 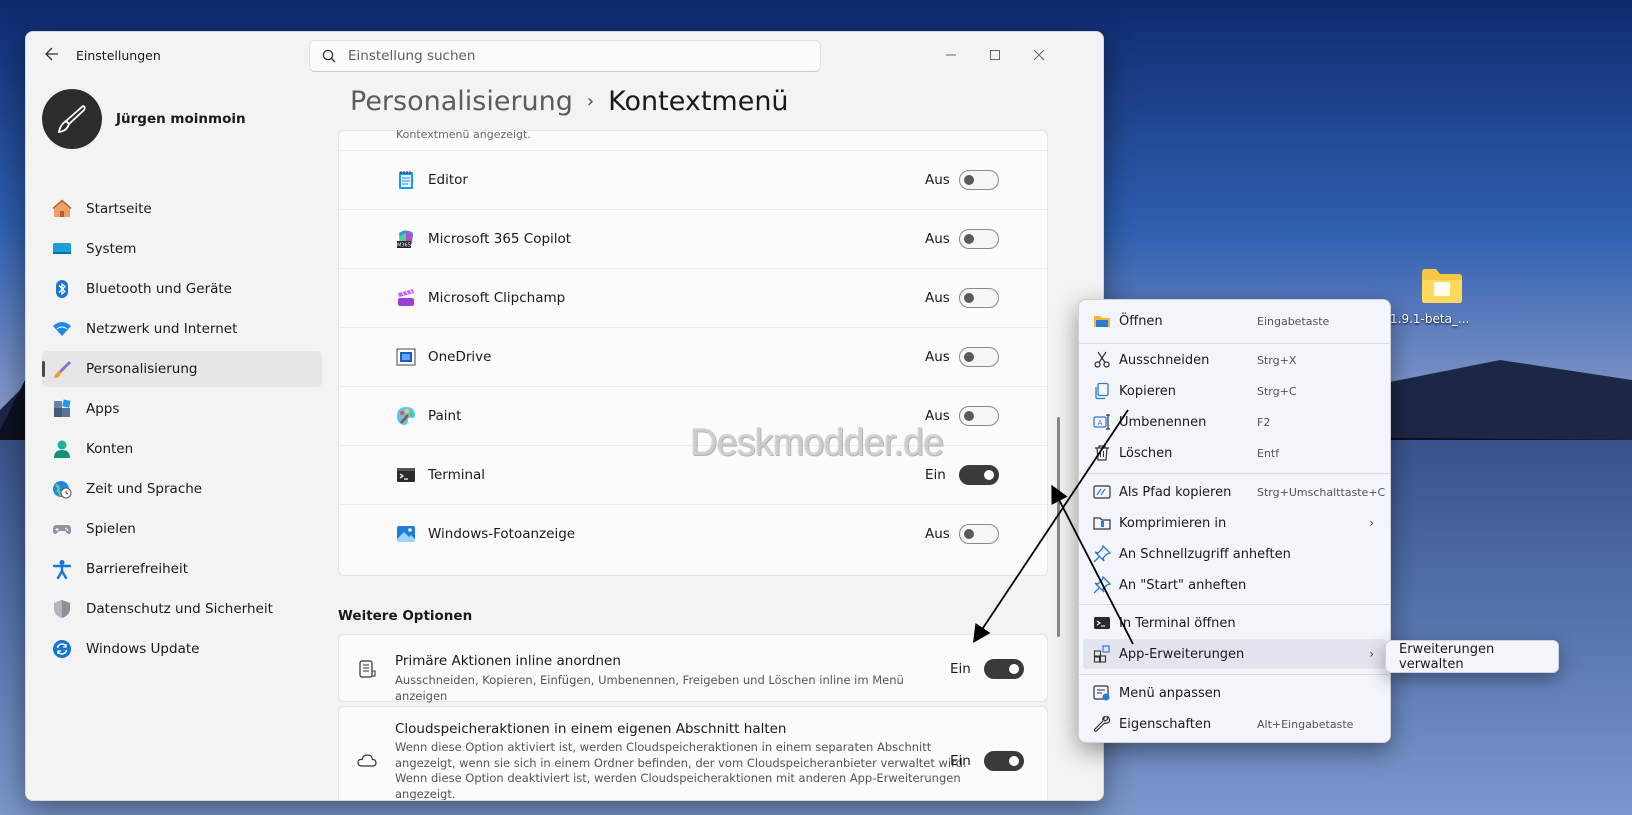 I want to click on brush-avatar-icon, so click(x=71, y=119).